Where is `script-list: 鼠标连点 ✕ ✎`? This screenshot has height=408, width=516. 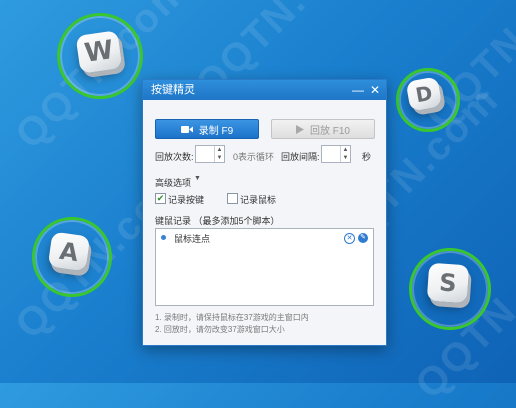 script-list: 鼠标连点 ✕ ✎ is located at coordinates (264, 267).